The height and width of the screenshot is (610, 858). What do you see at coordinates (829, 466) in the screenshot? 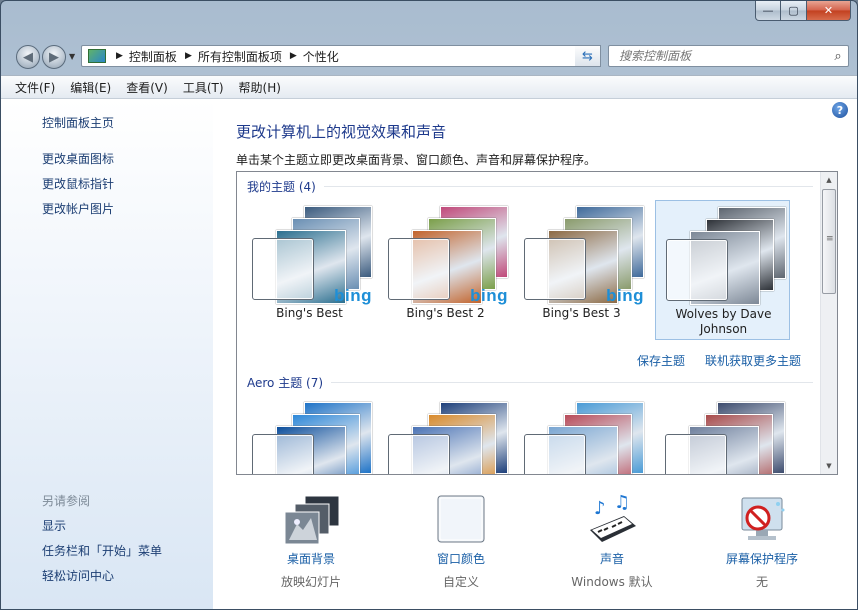
I see `scroll-down-icon: ▼` at bounding box center [829, 466].